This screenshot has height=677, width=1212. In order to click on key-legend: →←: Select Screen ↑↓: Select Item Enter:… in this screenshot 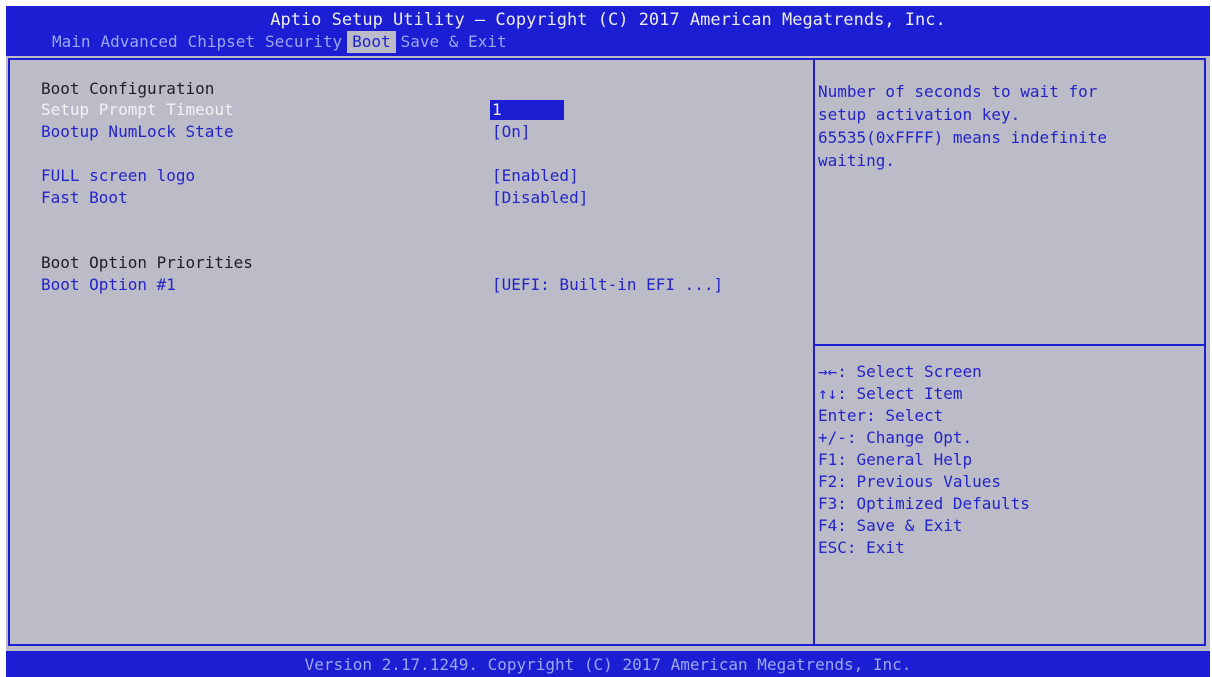, I will do `click(1008, 460)`.